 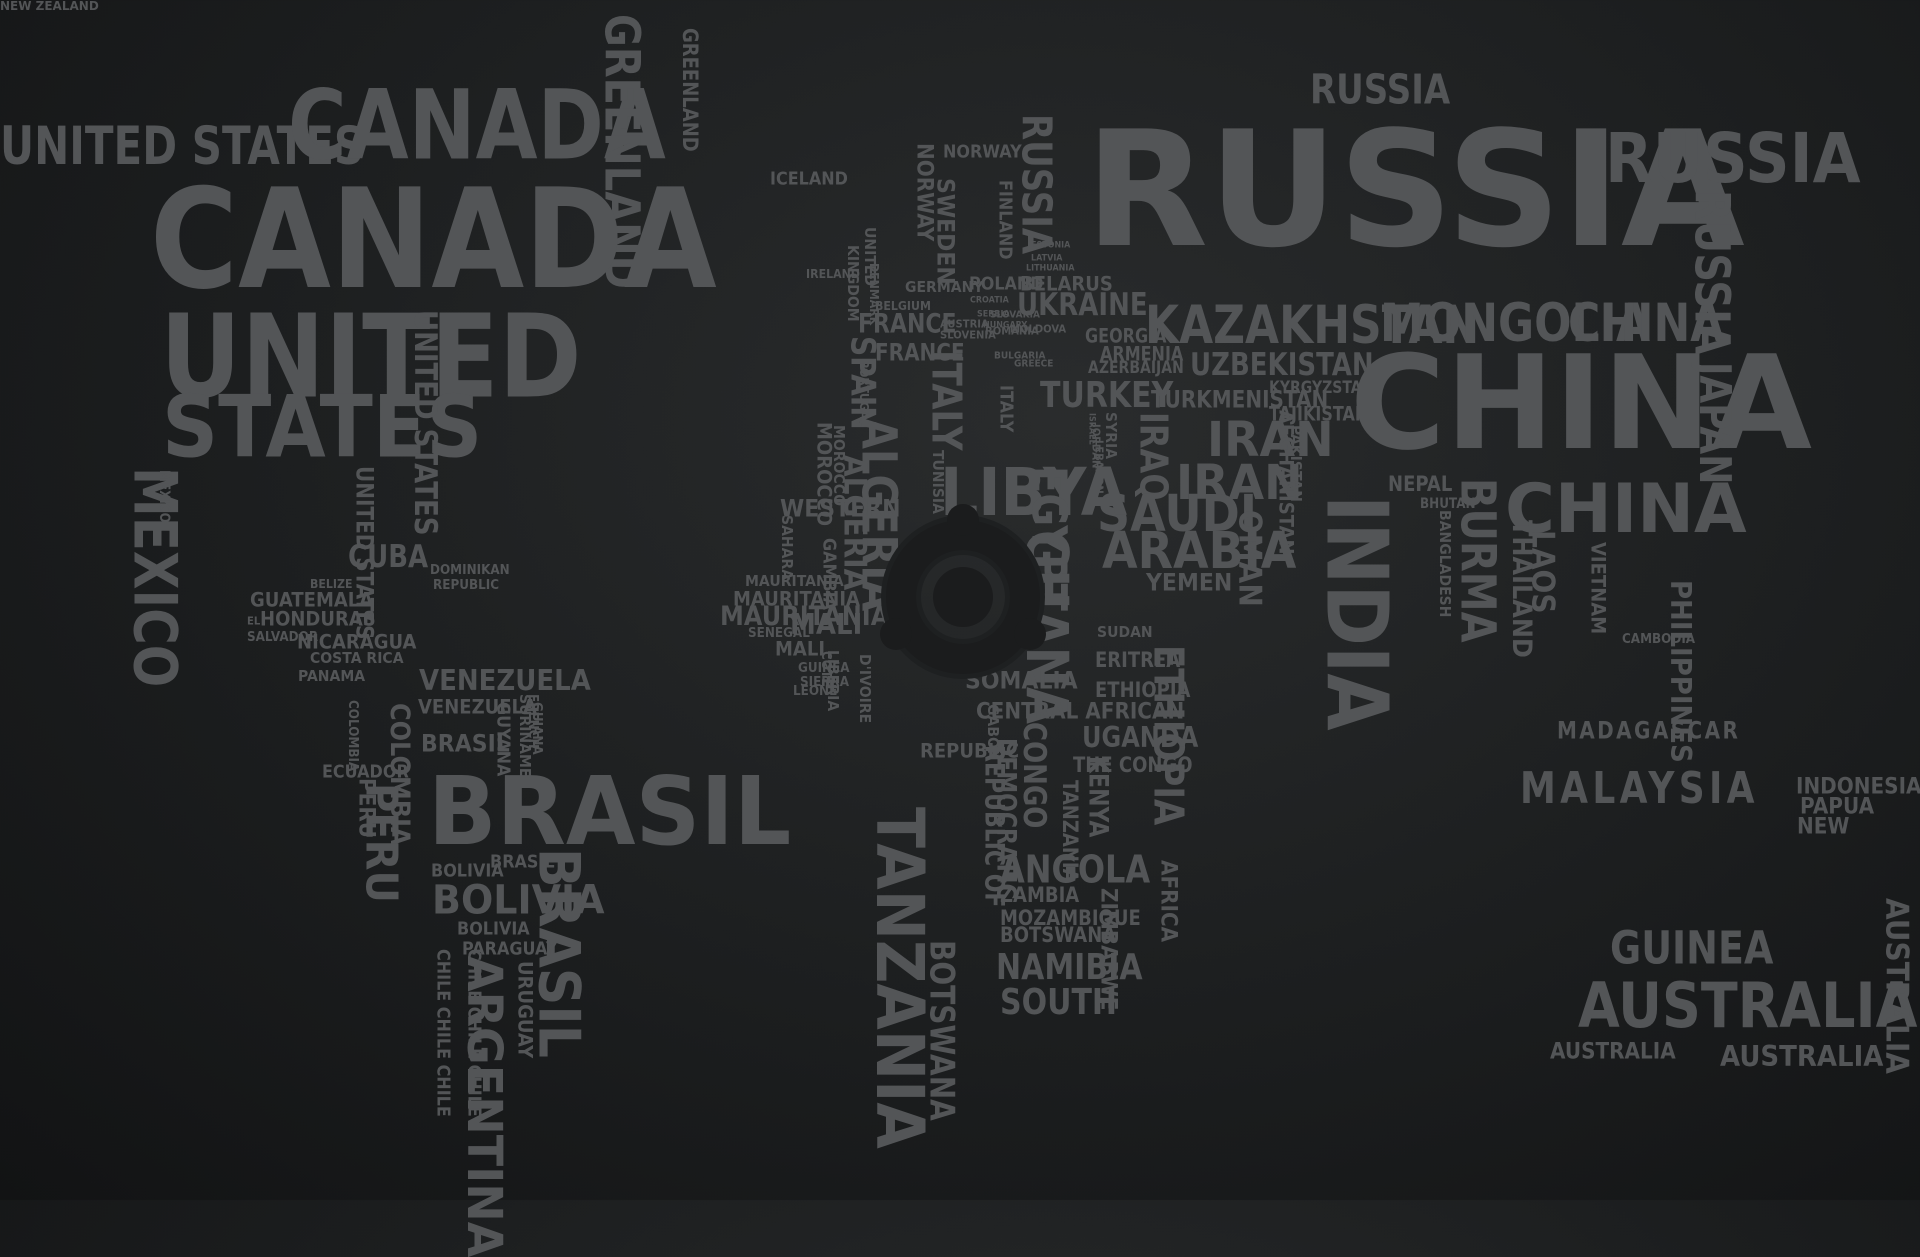 I want to click on country-label: CROATIA, so click(x=989, y=299).